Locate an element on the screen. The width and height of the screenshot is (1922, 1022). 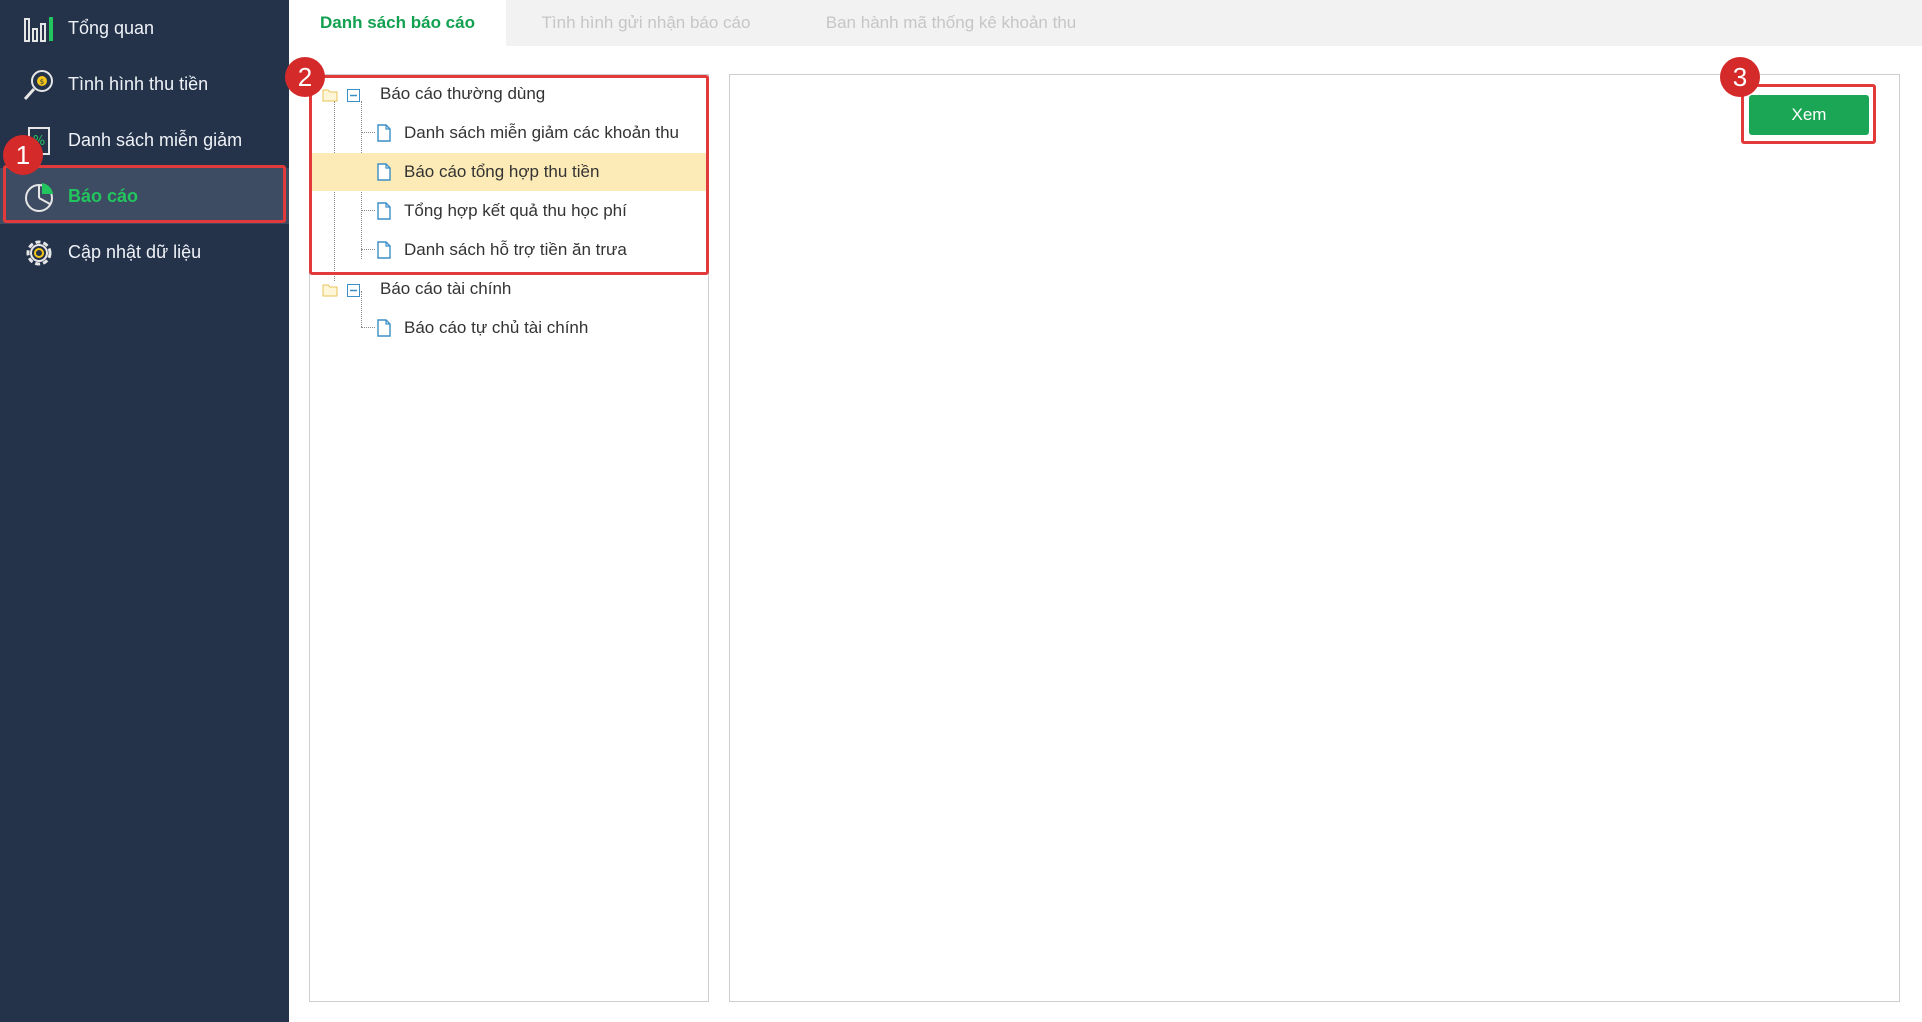
sidebar-item-cap-nhat-du-lieu: Cập nhật dữ liệu is located at coordinates (144, 252).